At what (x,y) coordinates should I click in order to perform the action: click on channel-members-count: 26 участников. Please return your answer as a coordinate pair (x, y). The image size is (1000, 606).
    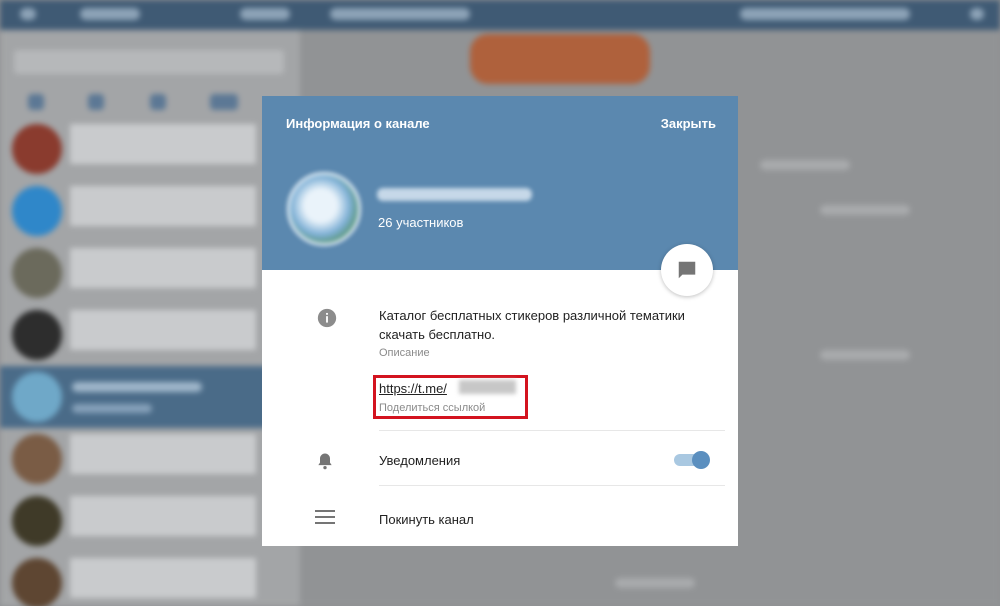
    Looking at the image, I should click on (421, 222).